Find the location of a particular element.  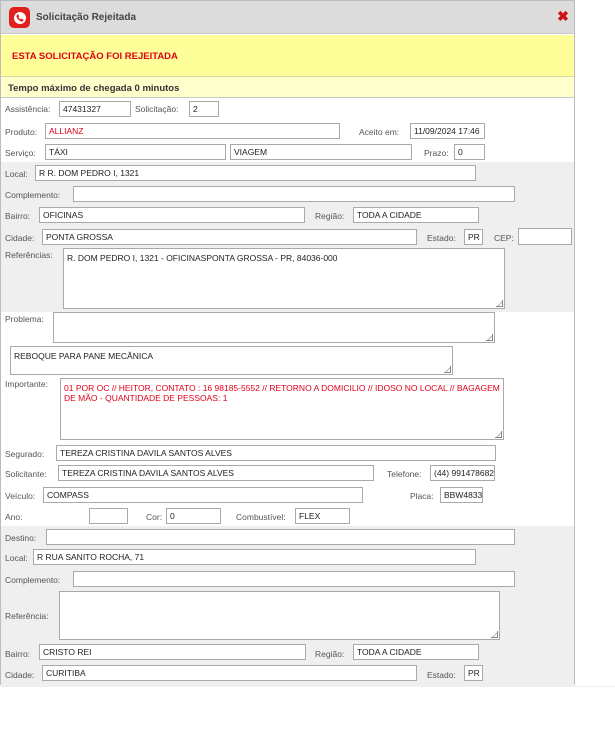

destino-local-field: R RUA SANITO ROCHA, 71 is located at coordinates (254, 557).